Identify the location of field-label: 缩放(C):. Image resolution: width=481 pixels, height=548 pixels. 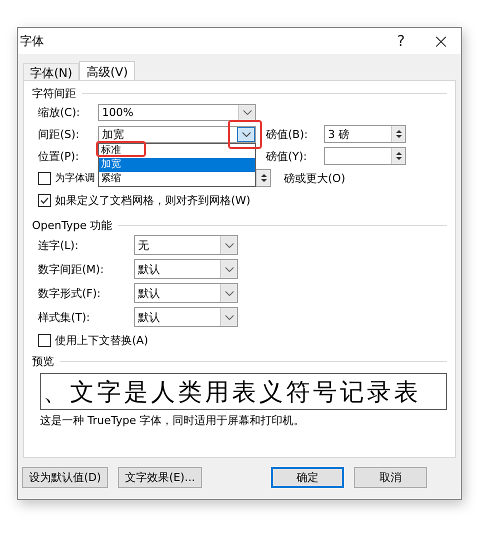
(59, 112).